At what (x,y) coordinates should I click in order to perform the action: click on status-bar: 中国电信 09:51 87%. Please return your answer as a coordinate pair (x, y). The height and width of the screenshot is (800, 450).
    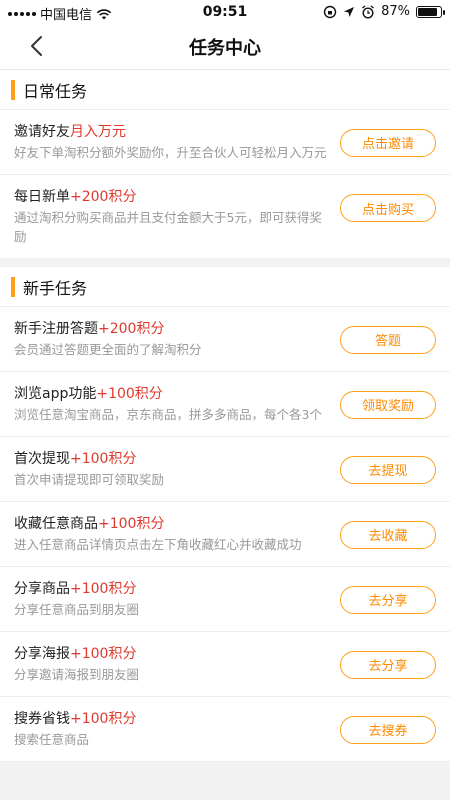
    Looking at the image, I should click on (225, 12).